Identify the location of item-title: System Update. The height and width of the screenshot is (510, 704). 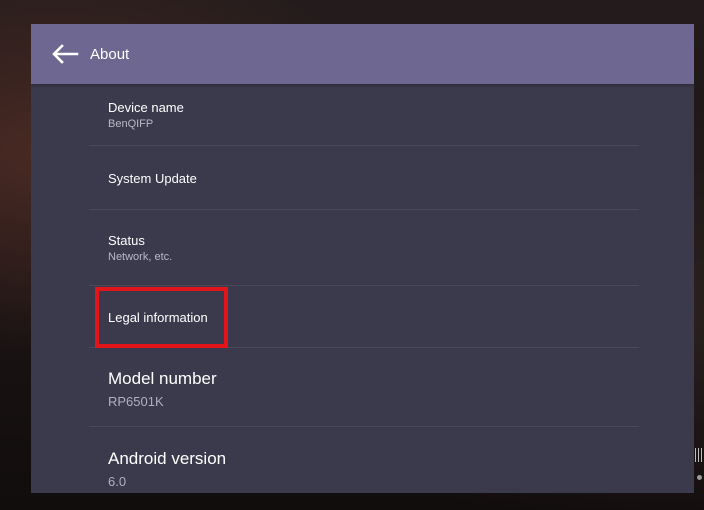
(152, 178).